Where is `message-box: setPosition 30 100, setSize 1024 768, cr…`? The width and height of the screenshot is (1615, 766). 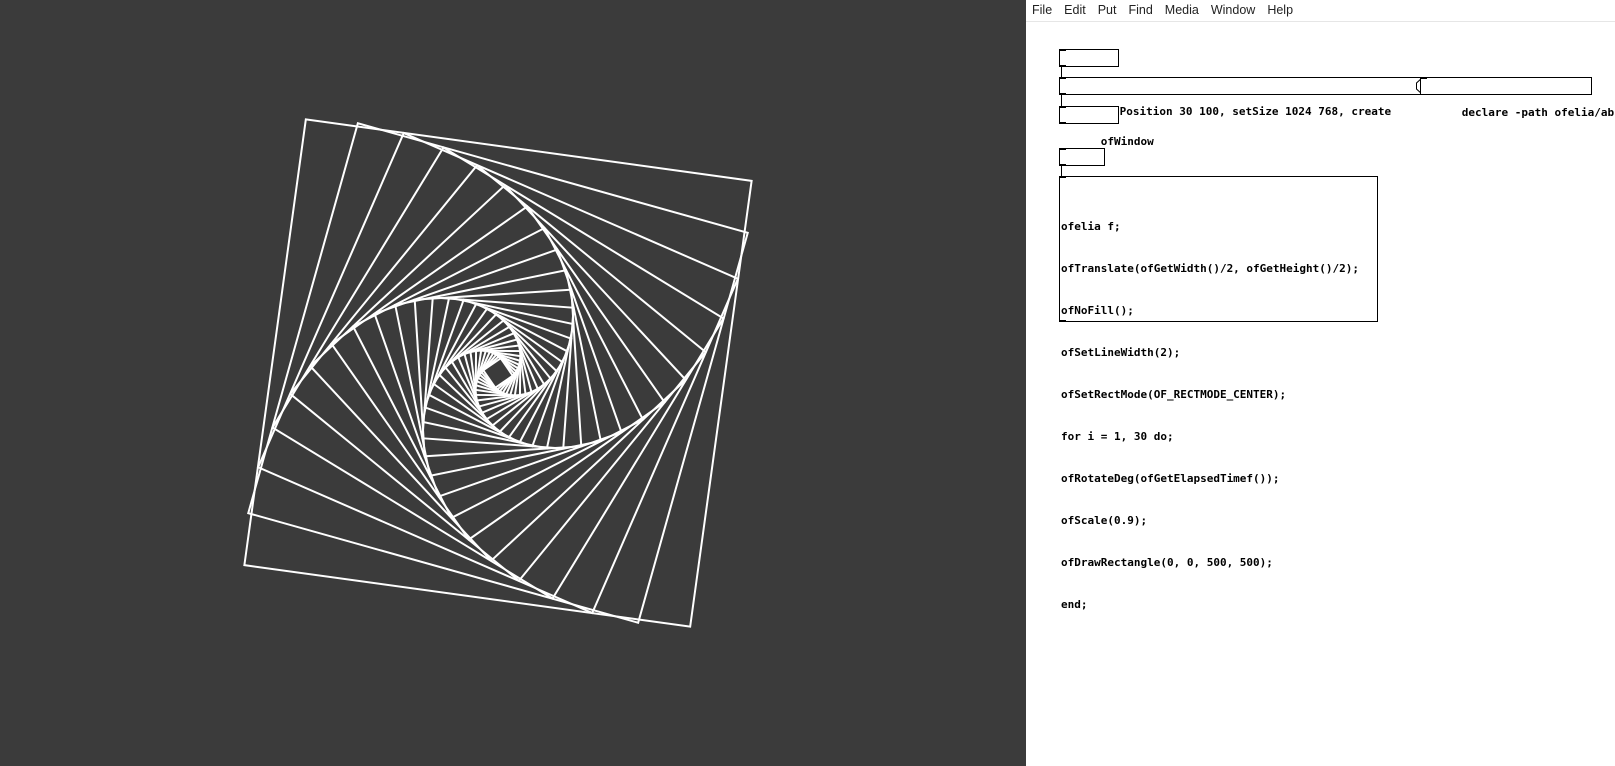
message-box: setPosition 30 100, setSize 1024 768, cr… is located at coordinates (1241, 97).